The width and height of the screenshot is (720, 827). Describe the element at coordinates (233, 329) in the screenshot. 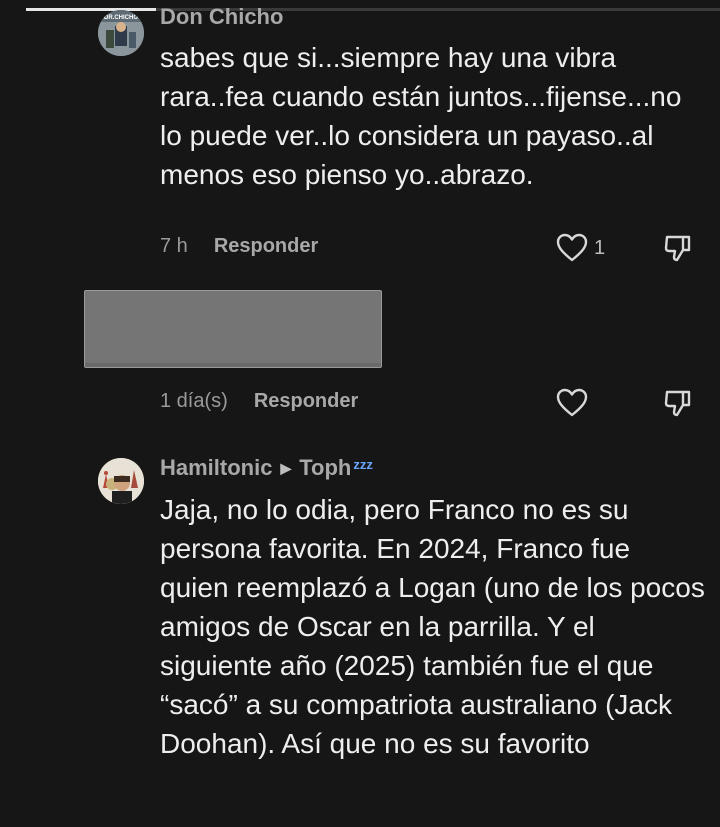

I see `redacted-block` at that location.